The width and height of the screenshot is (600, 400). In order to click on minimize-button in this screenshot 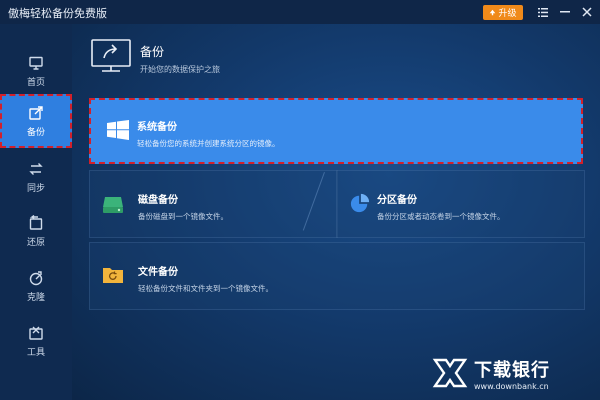, I will do `click(565, 12)`.